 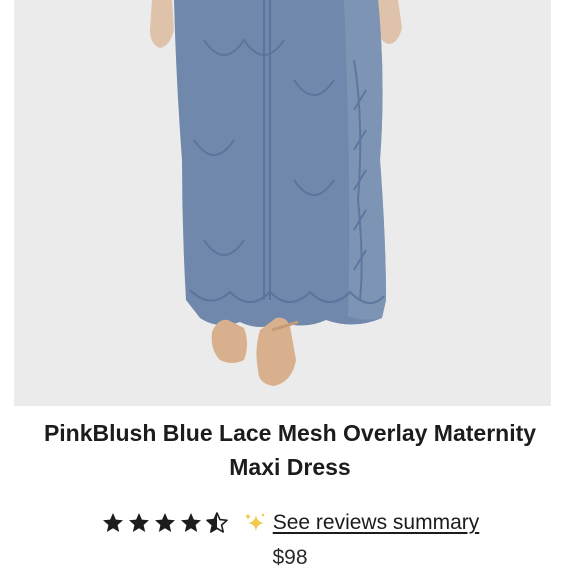 I want to click on see-reviews-summary-link: See reviews summary, so click(x=376, y=523).